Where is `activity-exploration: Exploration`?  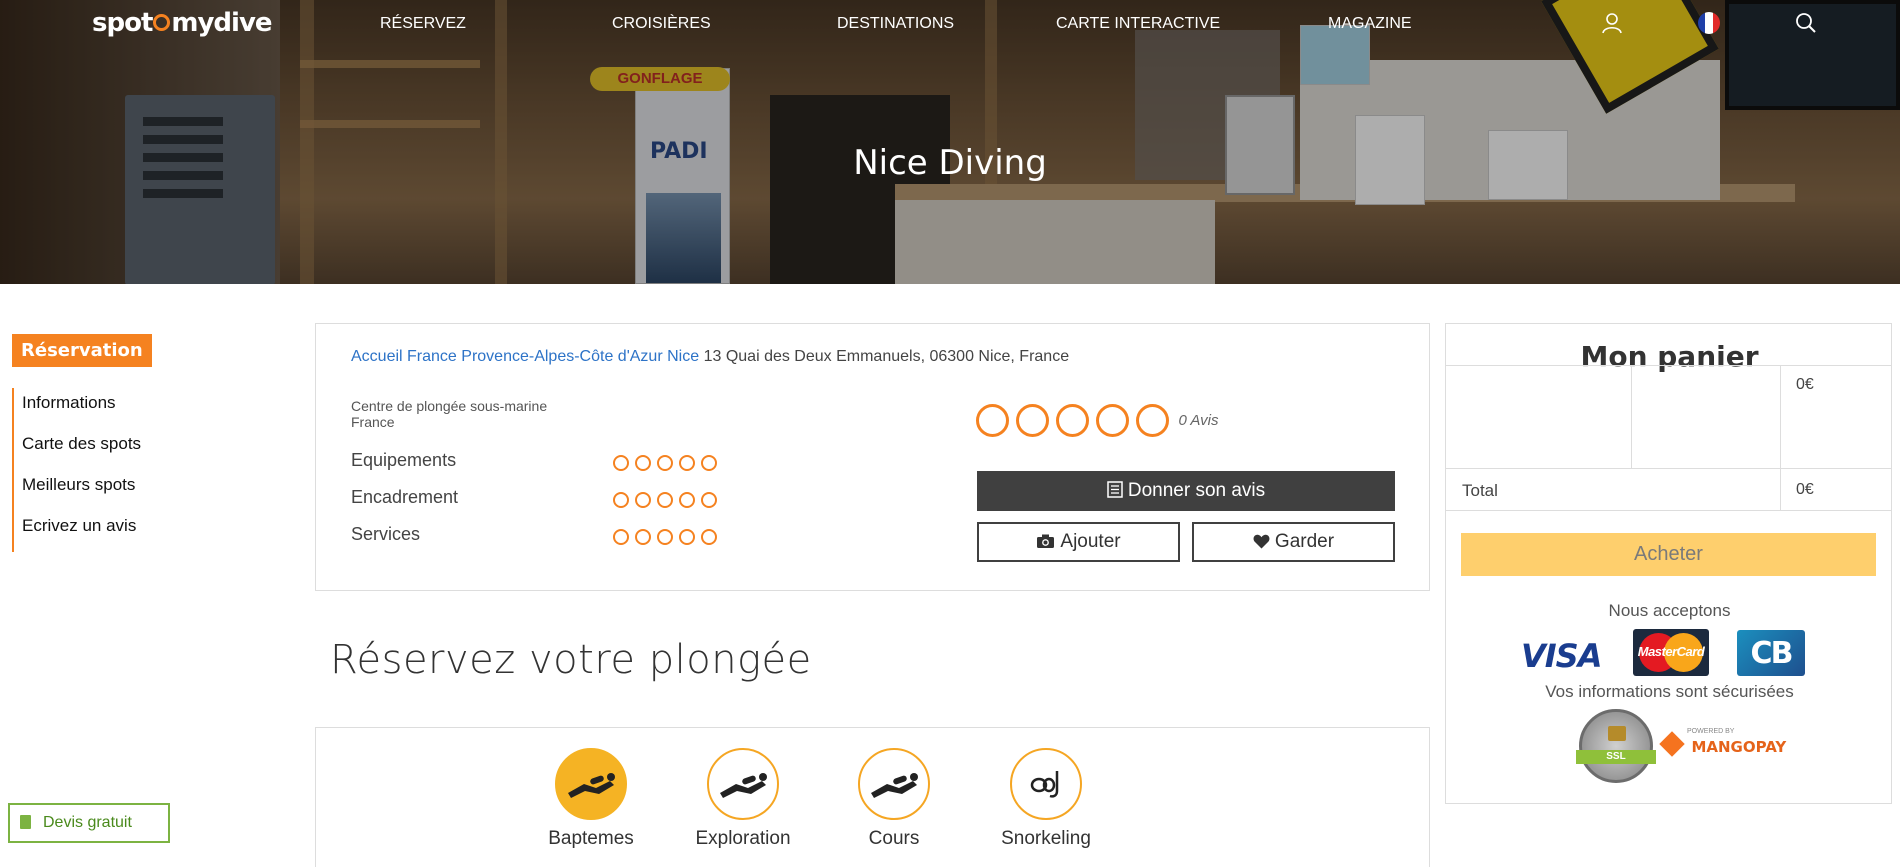
activity-exploration: Exploration is located at coordinates (743, 799).